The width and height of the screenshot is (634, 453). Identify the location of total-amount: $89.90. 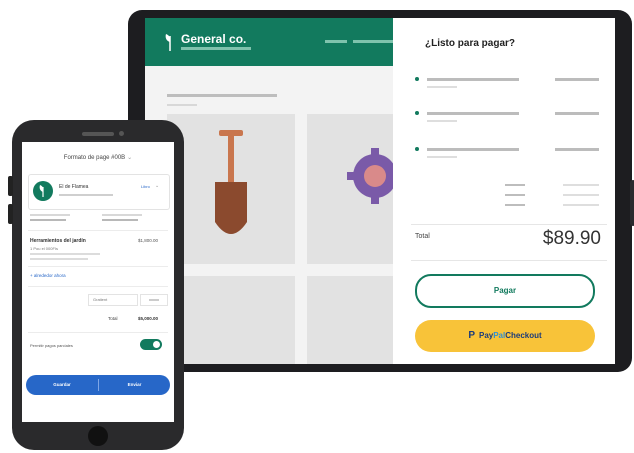
(571, 238).